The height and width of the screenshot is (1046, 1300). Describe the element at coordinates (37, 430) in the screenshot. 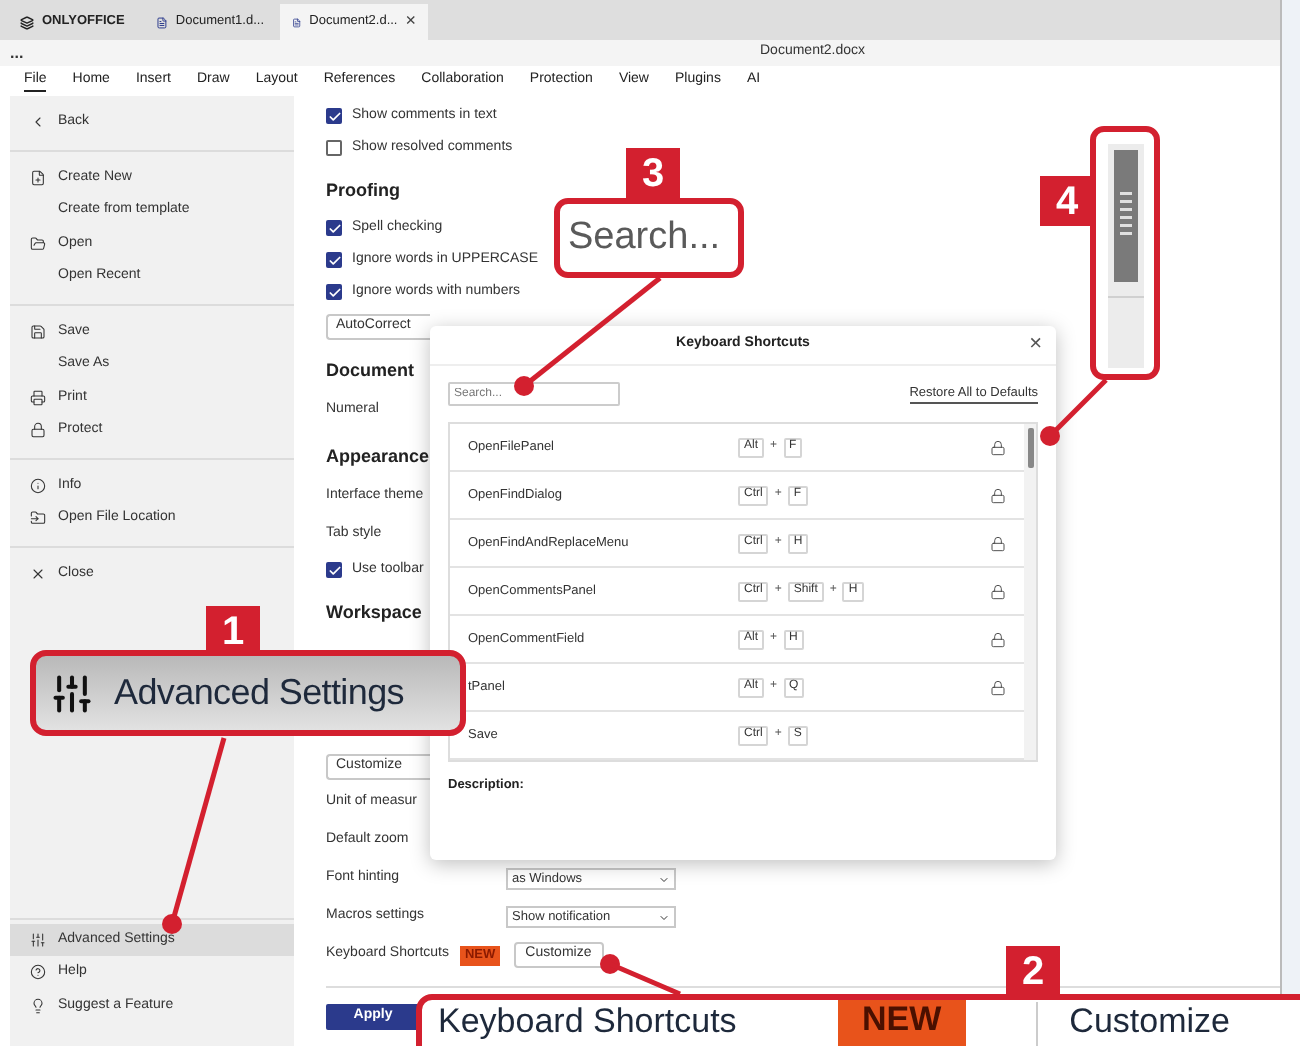

I see `lock-icon` at that location.